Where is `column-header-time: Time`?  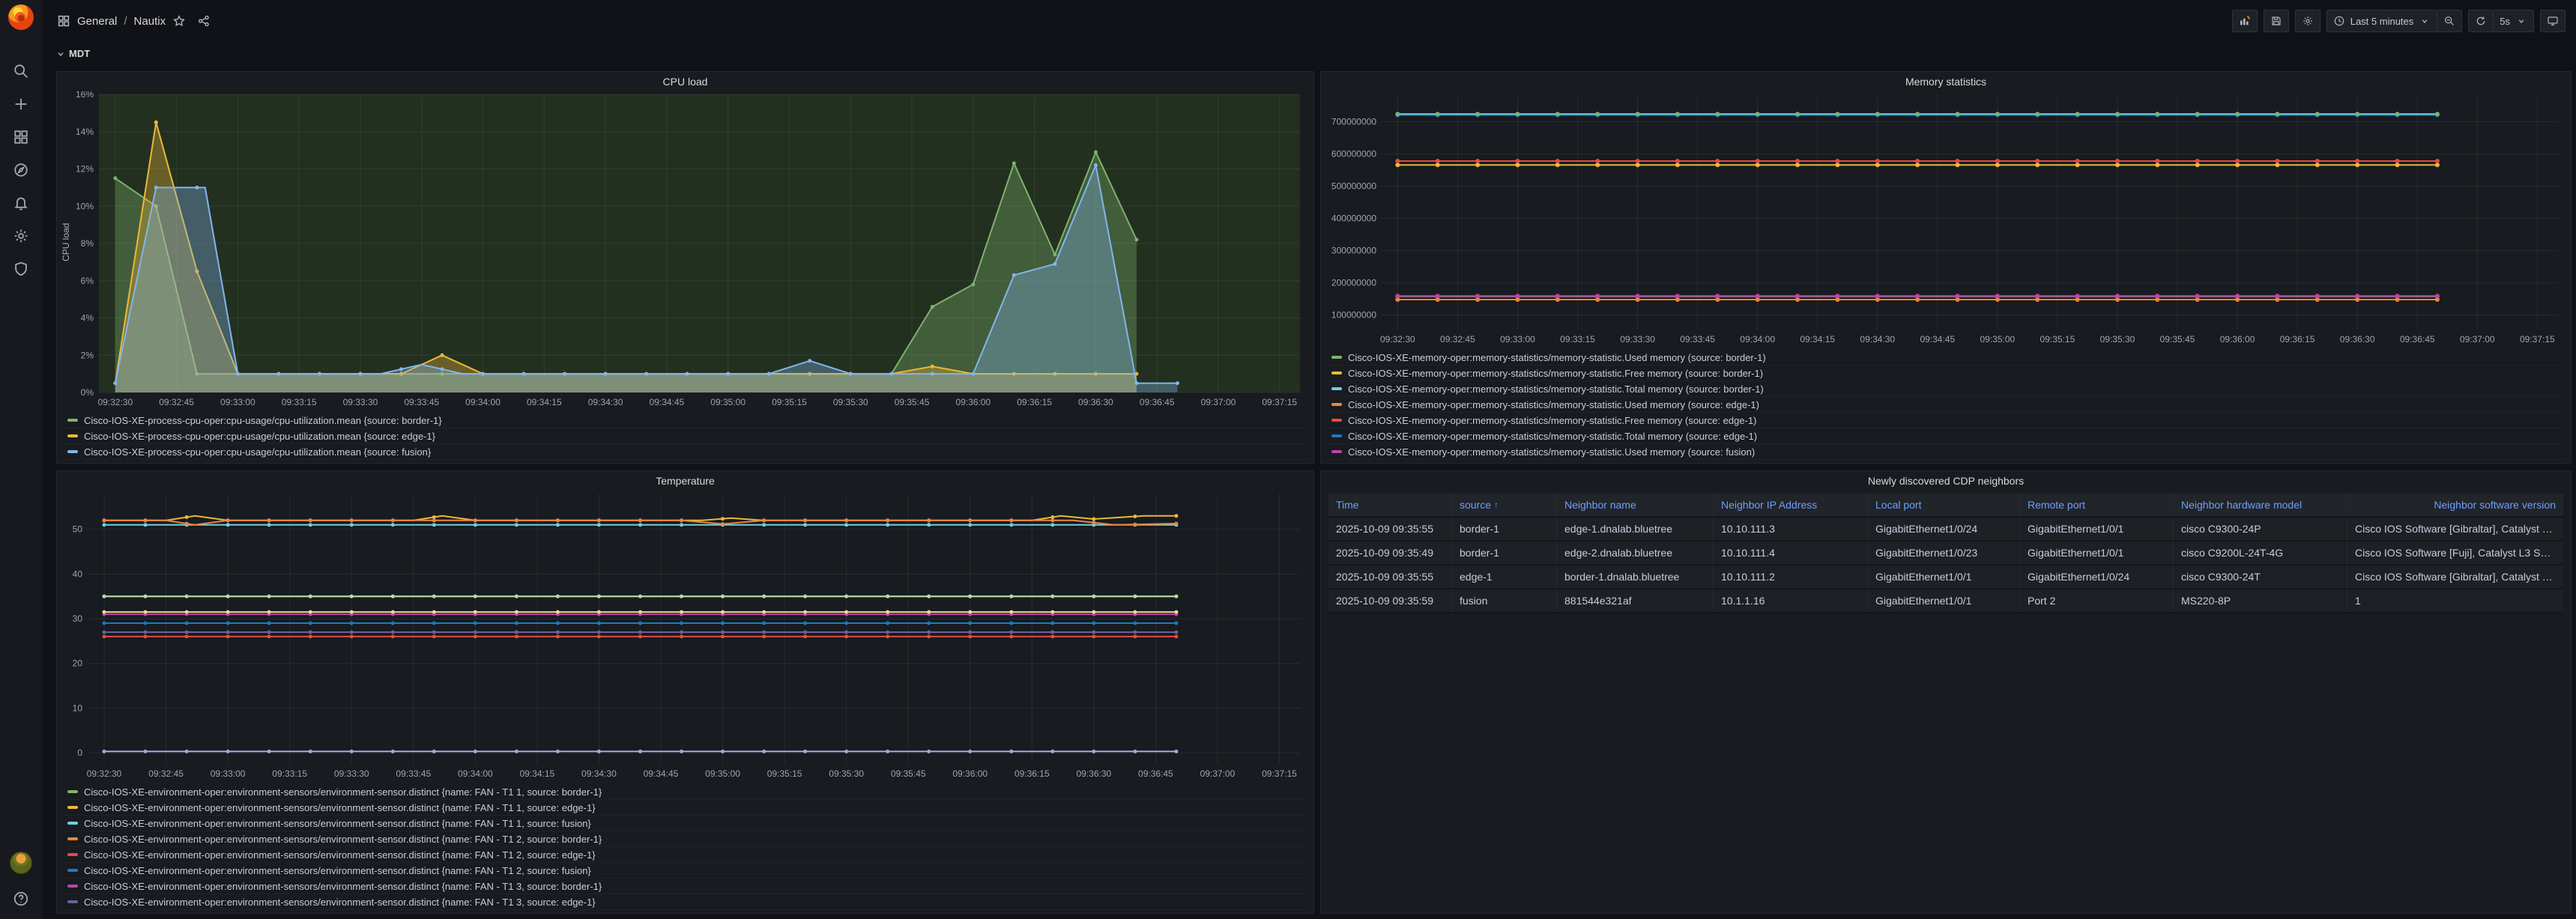
column-header-time: Time is located at coordinates (1390, 505).